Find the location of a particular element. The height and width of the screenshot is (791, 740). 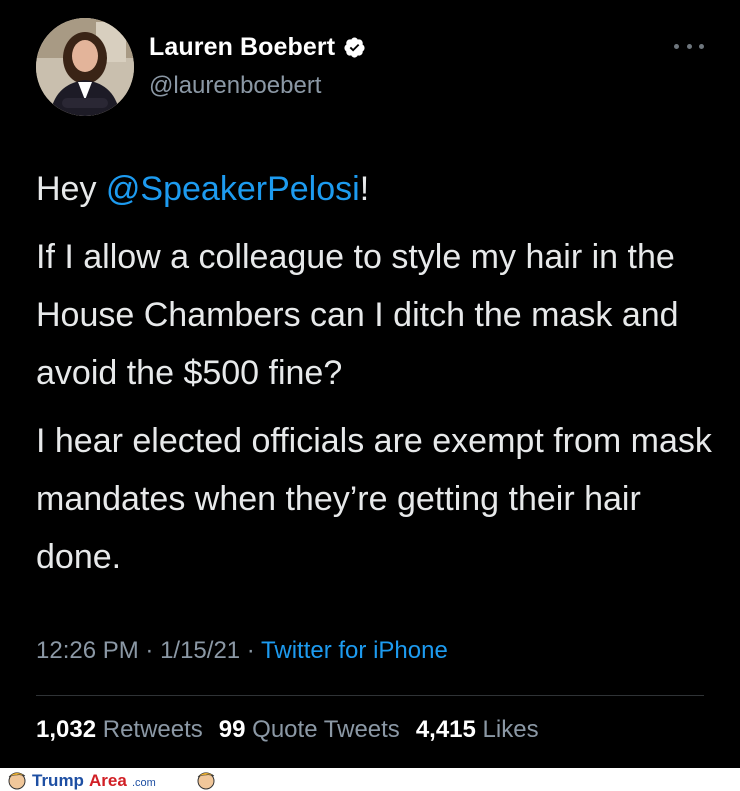

likes-count: 4,415 is located at coordinates (445, 729).